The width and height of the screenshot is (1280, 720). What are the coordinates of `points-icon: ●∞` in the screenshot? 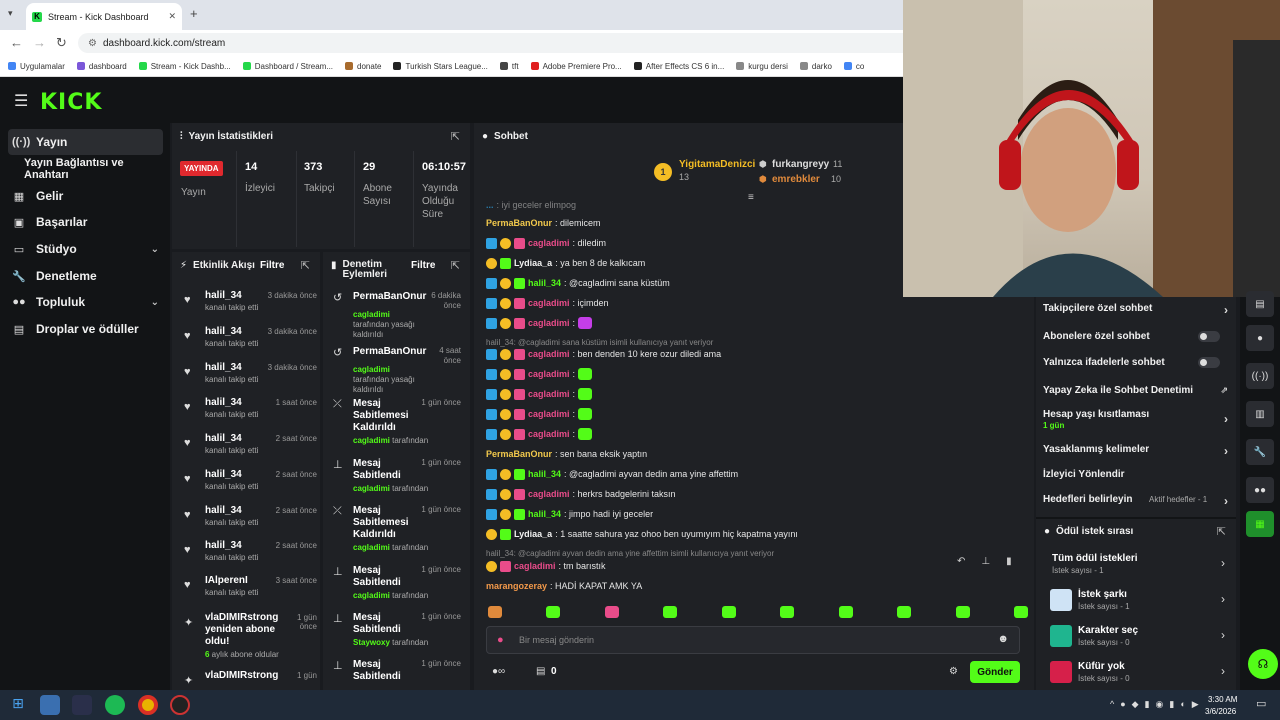 It's located at (498, 671).